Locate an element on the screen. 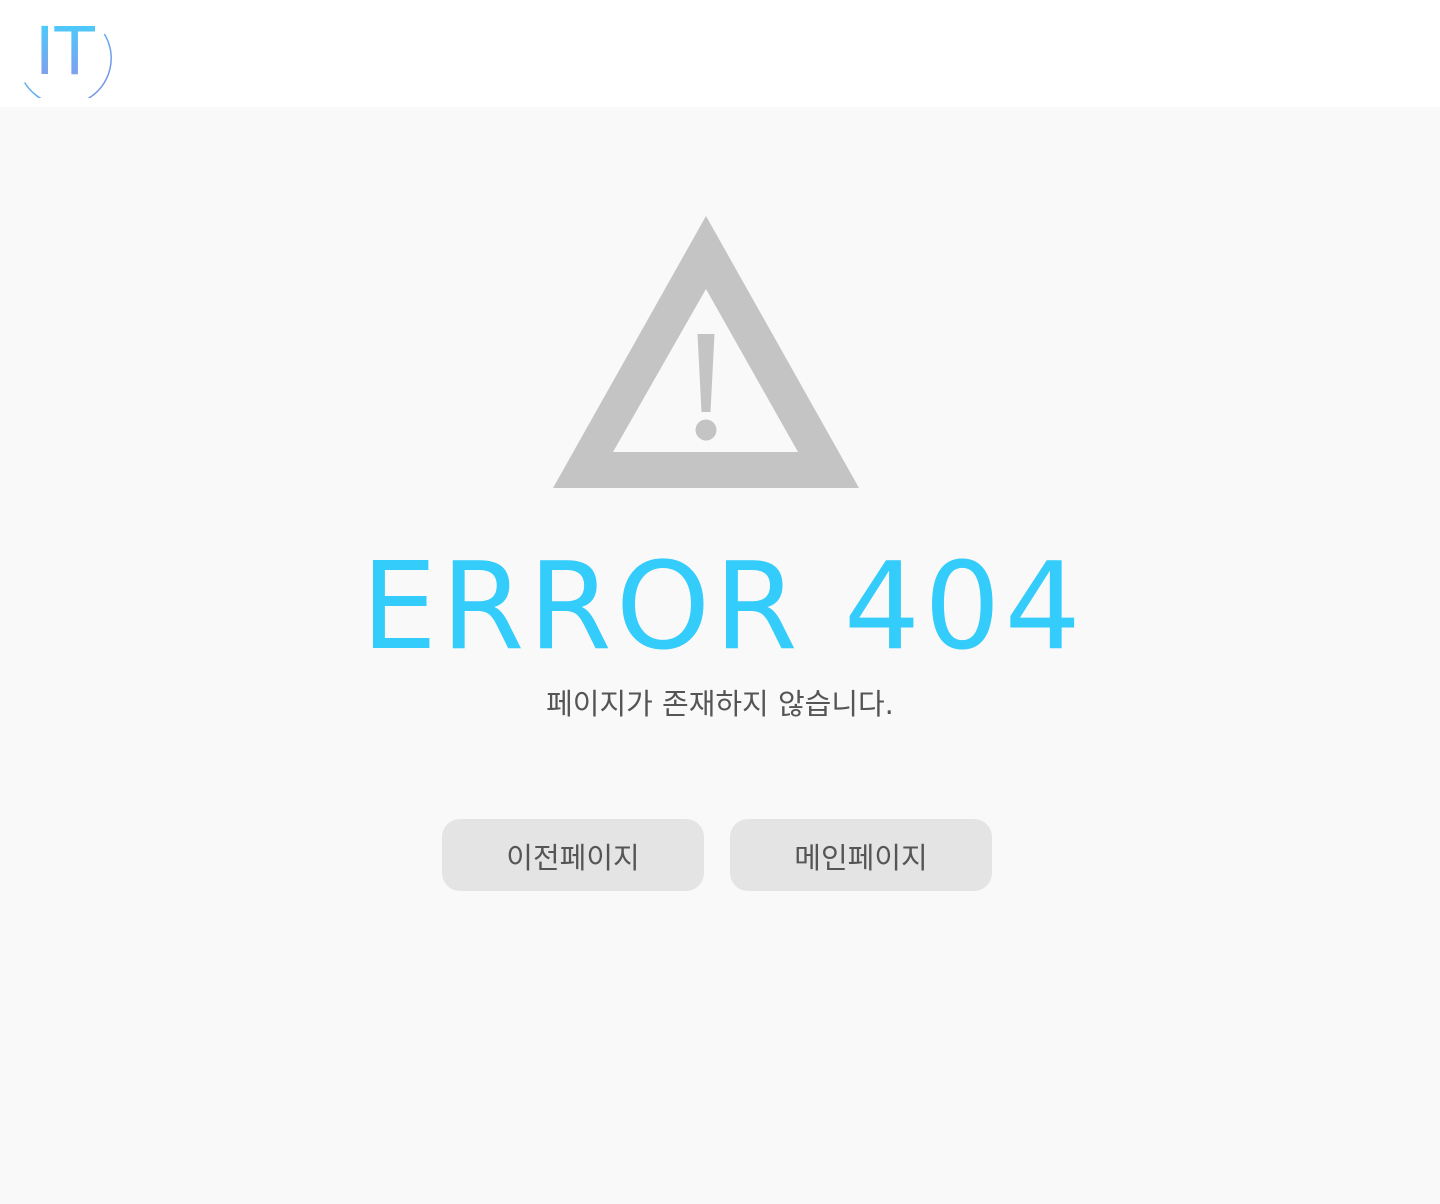 The width and height of the screenshot is (1440, 1204). error-message: 페이지가 존재하지 않습니다. is located at coordinates (720, 704).